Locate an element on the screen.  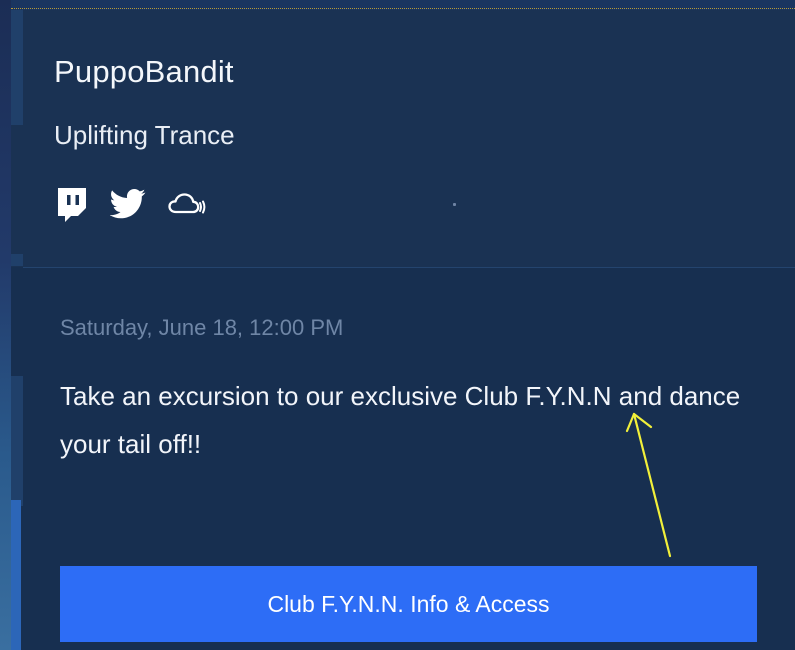
artist-name: PuppoBandit is located at coordinates (144, 71).